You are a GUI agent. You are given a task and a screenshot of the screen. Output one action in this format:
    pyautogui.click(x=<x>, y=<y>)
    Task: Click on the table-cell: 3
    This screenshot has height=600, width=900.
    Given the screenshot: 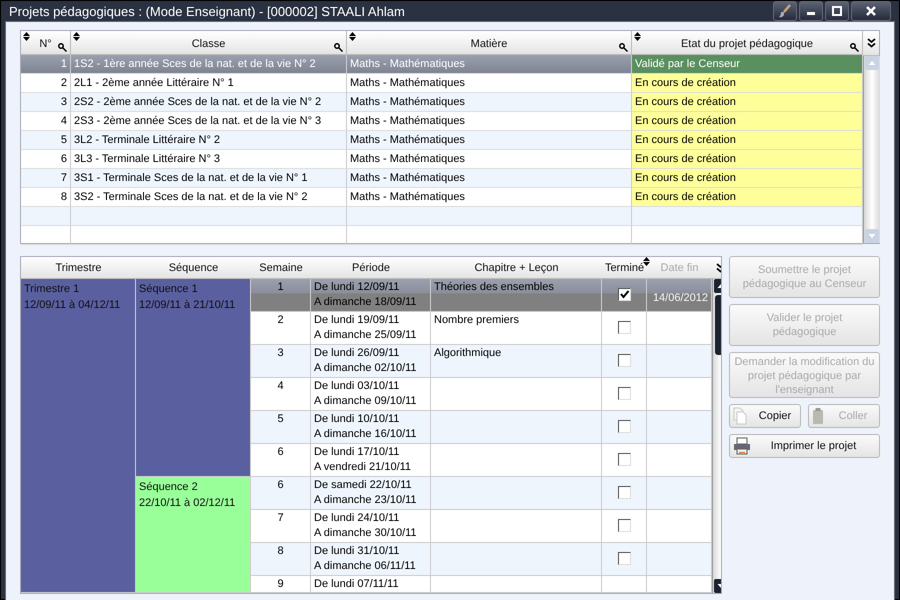 What is the action you would take?
    pyautogui.click(x=46, y=102)
    